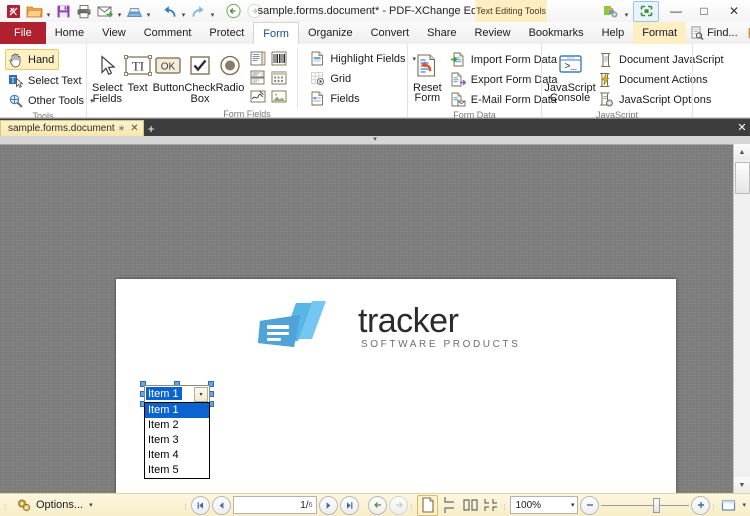  Describe the element at coordinates (744, 505) in the screenshot. I see `fit-visible-caret: ▾` at that location.